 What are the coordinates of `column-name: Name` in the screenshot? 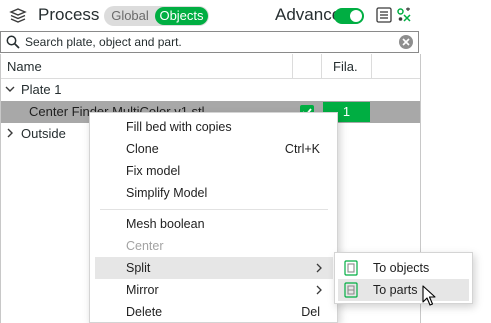 It's located at (24, 66).